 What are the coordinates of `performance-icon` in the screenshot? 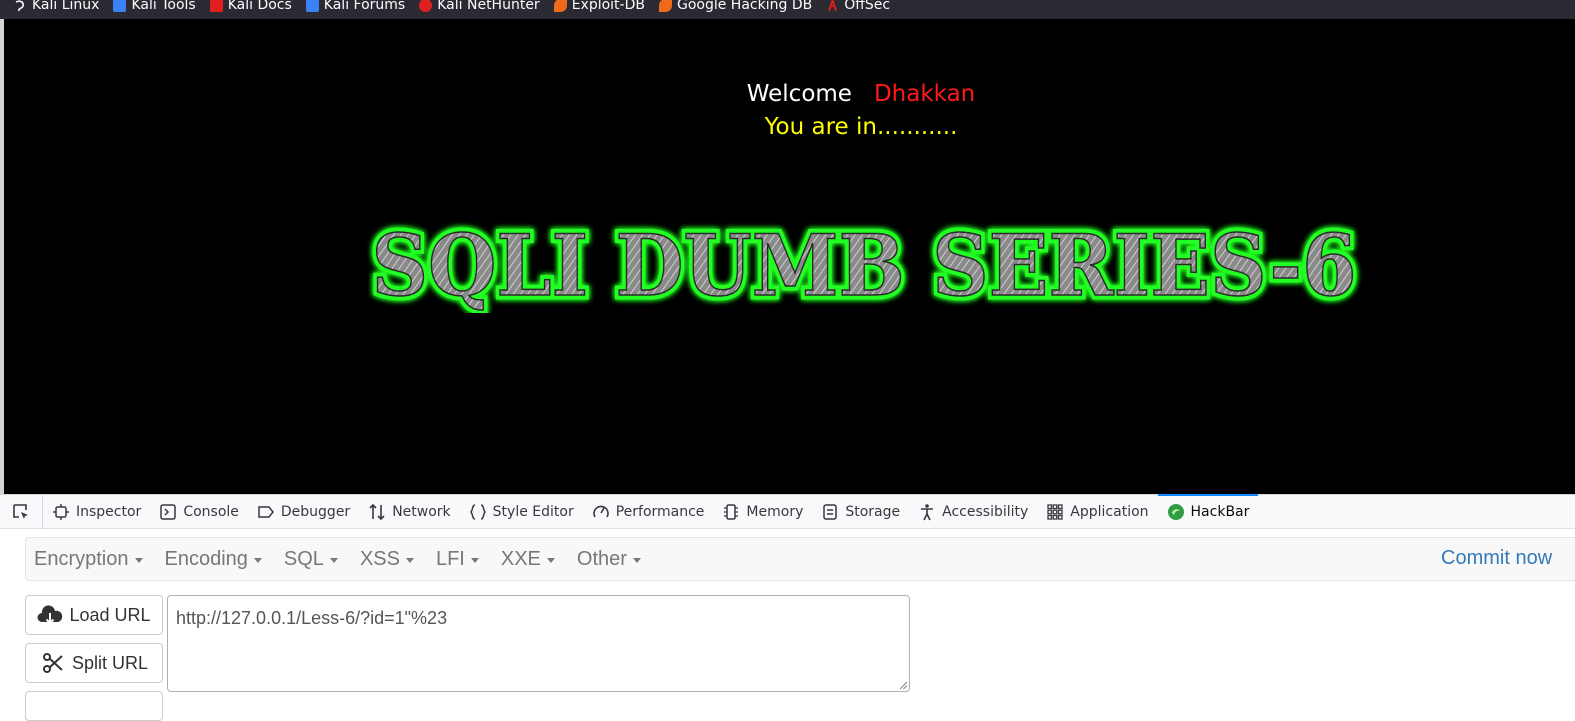 It's located at (600, 511).